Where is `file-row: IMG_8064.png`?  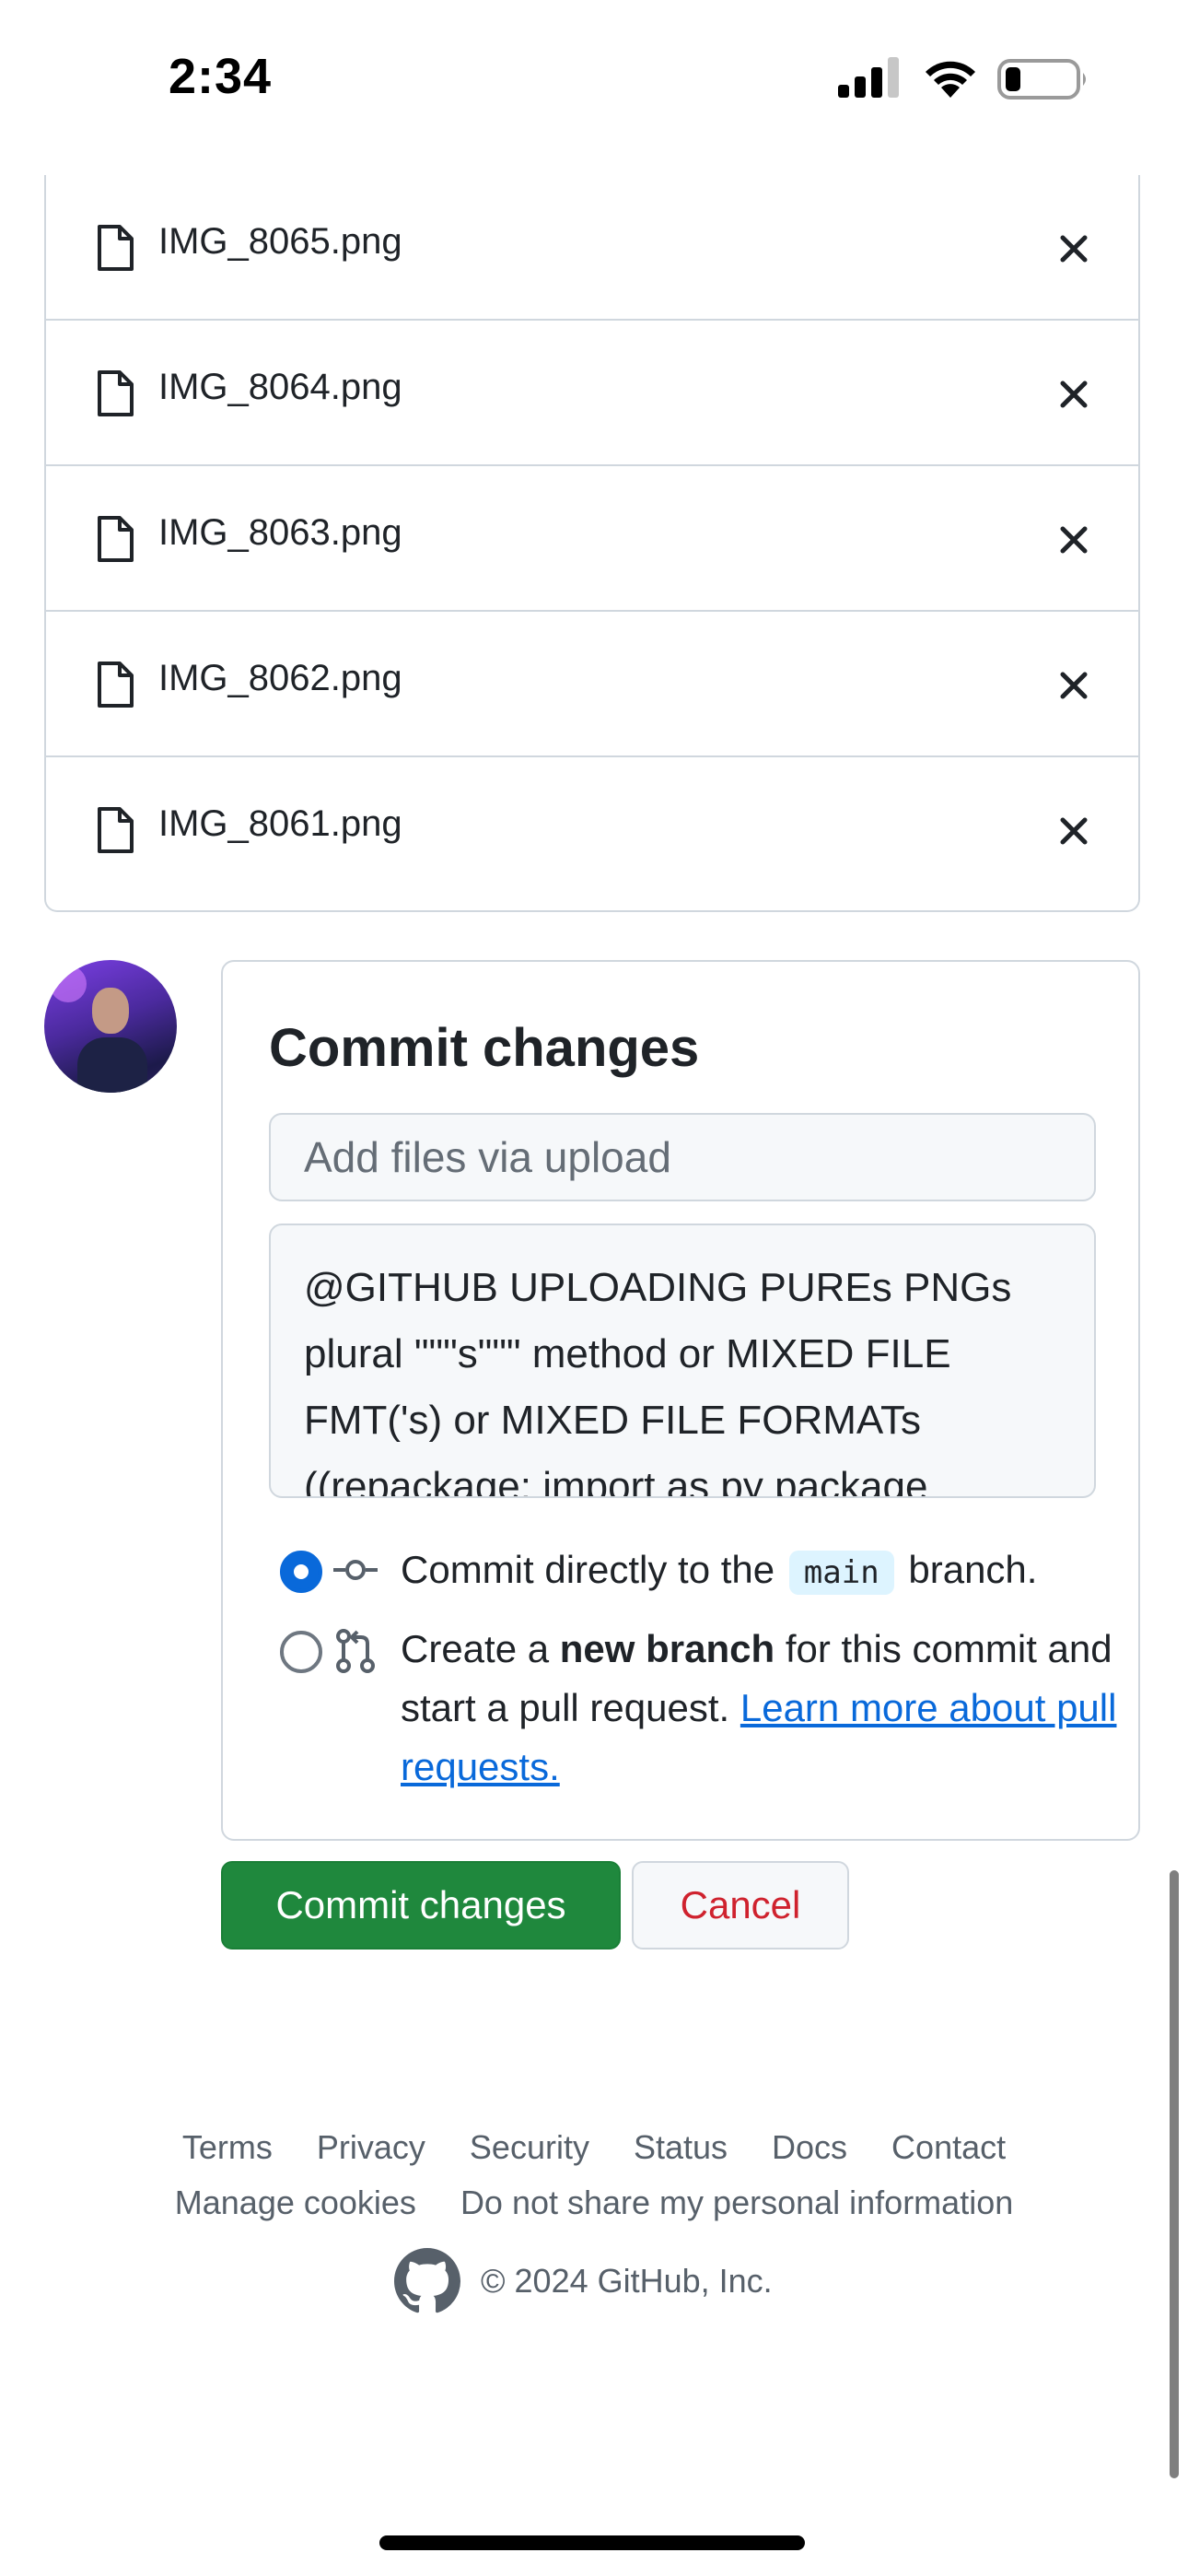
file-row: IMG_8064.png is located at coordinates (592, 393).